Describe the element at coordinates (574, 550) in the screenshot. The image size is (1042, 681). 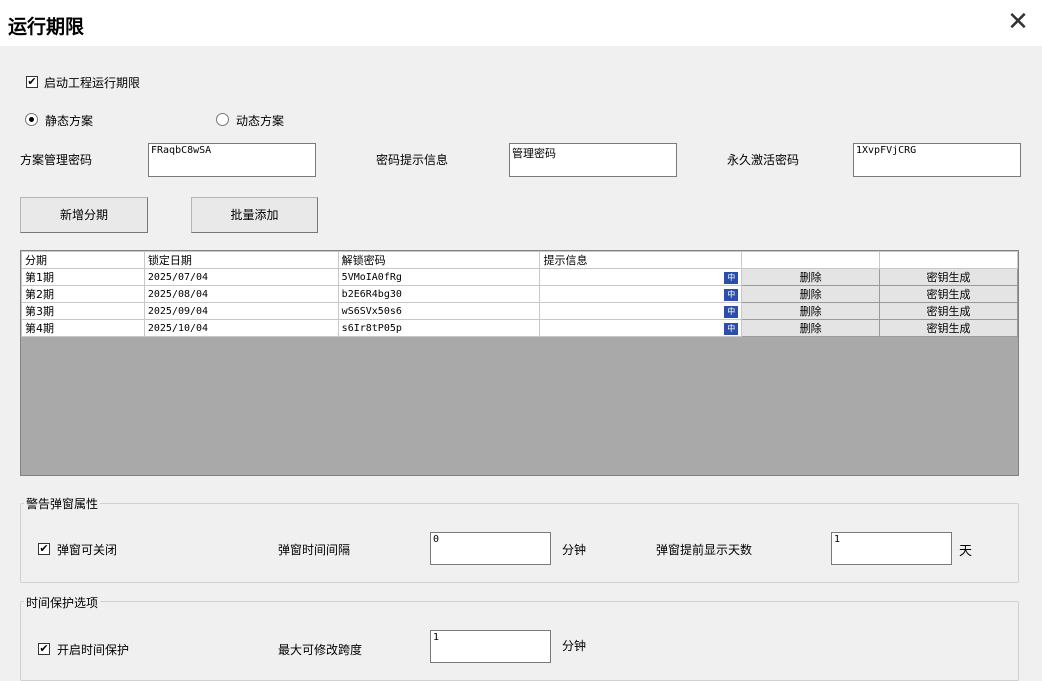
I see `popup-interval-unit: 分钟` at that location.